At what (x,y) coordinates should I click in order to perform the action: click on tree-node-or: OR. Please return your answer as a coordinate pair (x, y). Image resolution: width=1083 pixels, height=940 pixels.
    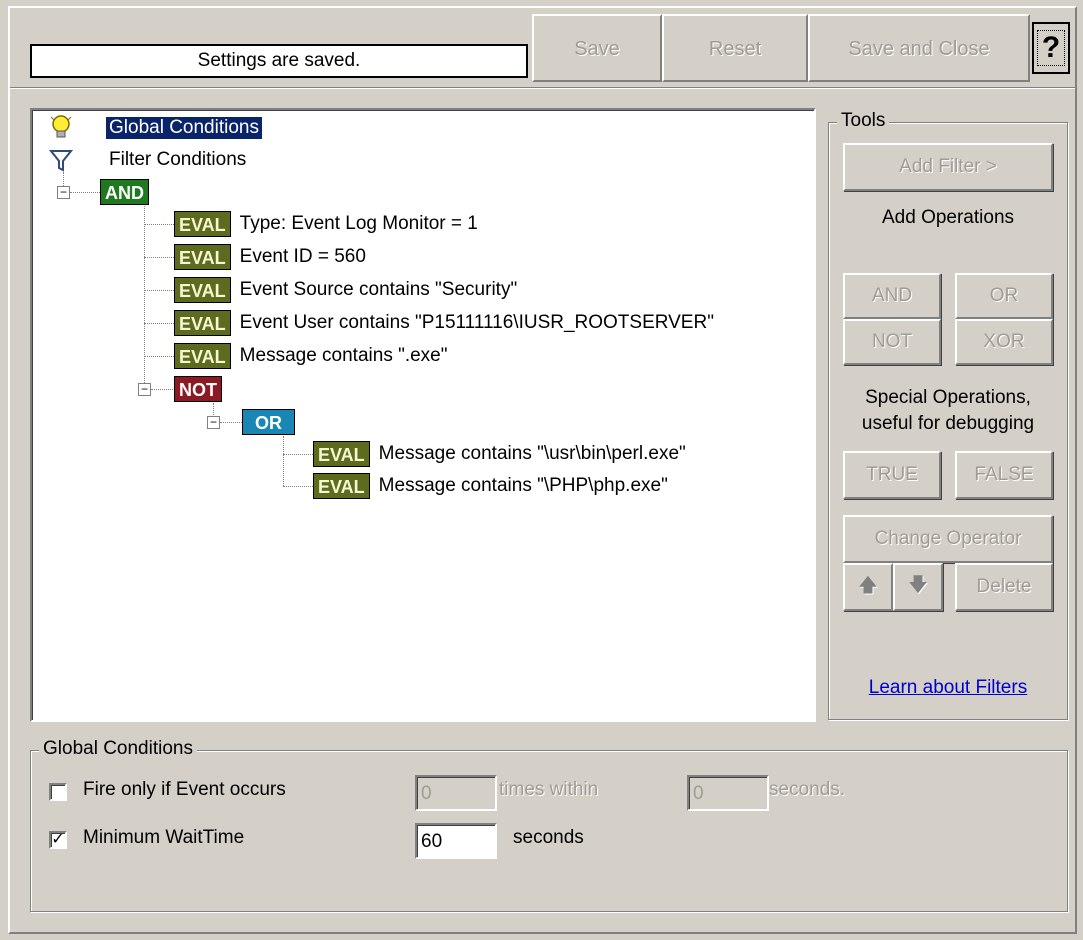
    Looking at the image, I should click on (271, 422).